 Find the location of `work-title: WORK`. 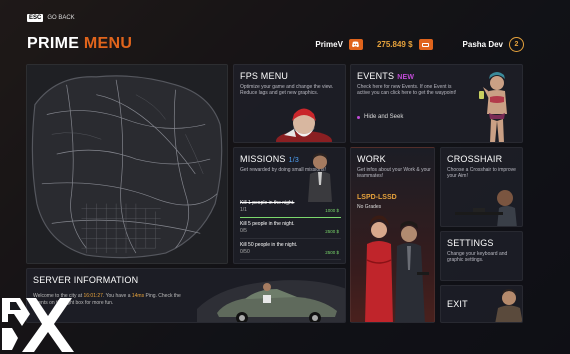

work-title: WORK is located at coordinates (371, 159).